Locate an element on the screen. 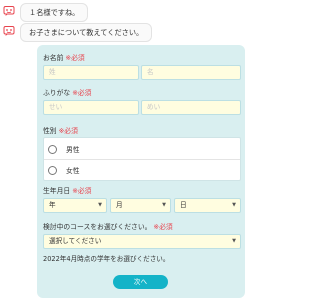 The width and height of the screenshot is (320, 300). bot-message-2: お子さまについて教えてください。 is located at coordinates (78, 32).